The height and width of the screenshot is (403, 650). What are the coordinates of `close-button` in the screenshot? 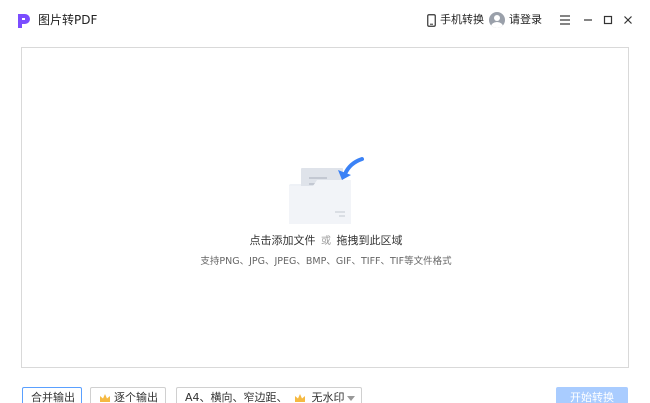 It's located at (628, 20).